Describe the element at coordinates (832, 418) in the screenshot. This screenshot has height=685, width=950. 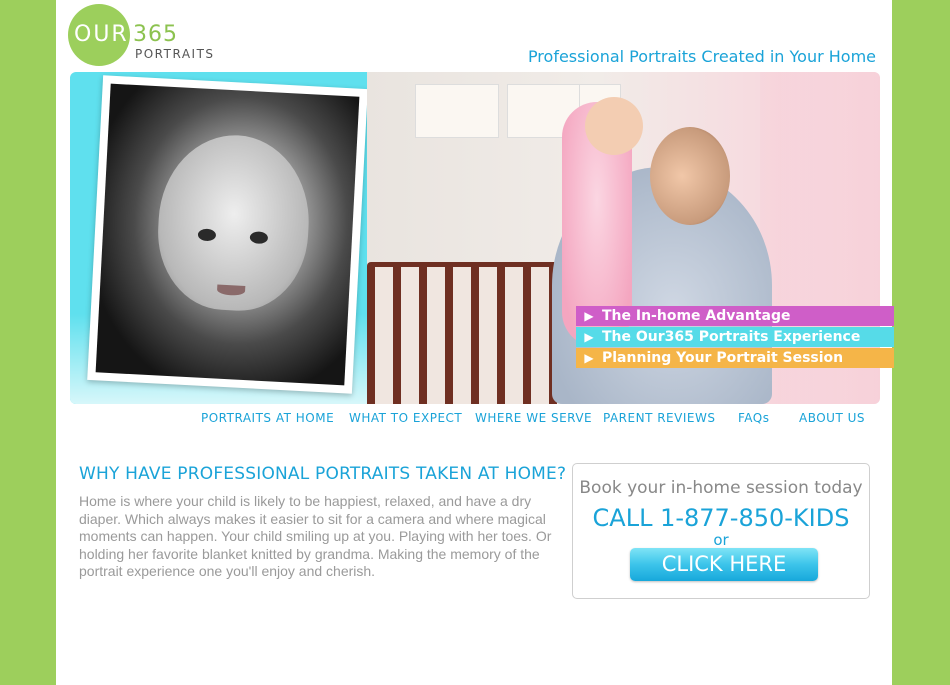
I see `nav-about-us: ABOUT US` at that location.